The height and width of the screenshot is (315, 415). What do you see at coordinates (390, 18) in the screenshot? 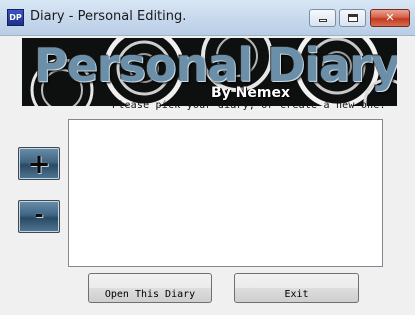
I see `close-button` at bounding box center [390, 18].